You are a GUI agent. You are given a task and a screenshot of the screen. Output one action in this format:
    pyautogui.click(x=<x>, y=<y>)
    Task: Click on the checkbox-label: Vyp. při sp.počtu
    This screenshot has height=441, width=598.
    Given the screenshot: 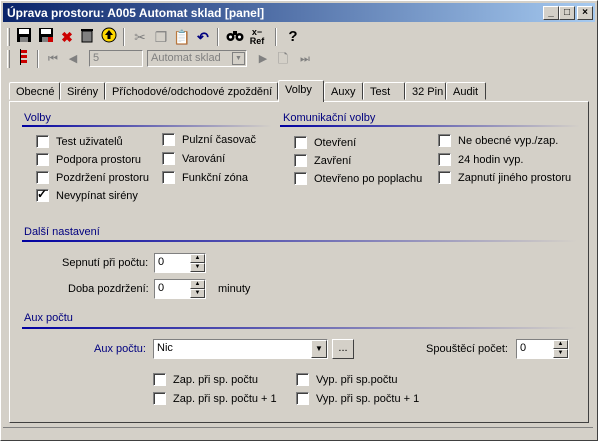 What is the action you would take?
    pyautogui.click(x=357, y=379)
    